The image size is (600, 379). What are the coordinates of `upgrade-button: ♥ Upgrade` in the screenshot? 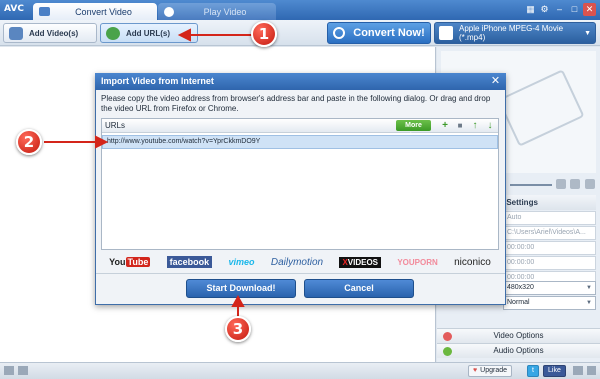 It's located at (490, 371).